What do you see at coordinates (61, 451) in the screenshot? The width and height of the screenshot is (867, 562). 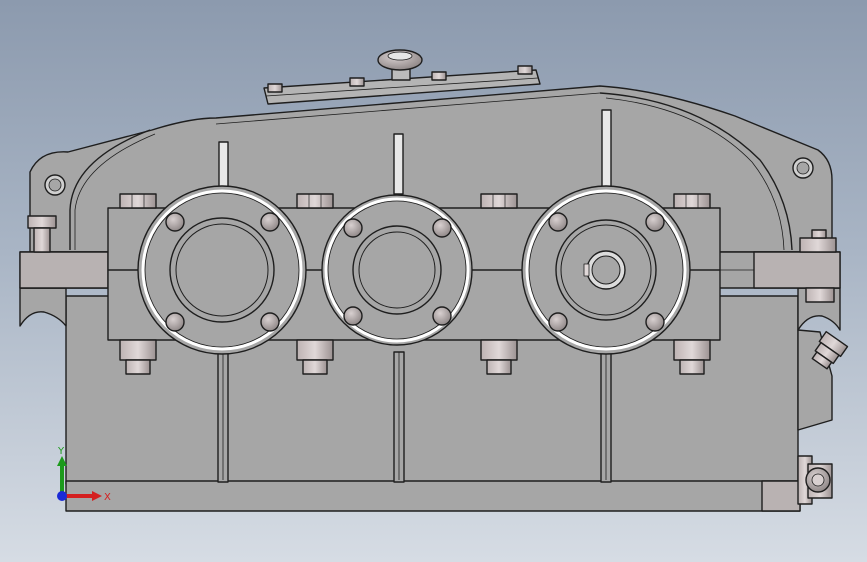 I see `y-axis-label: Y` at bounding box center [61, 451].